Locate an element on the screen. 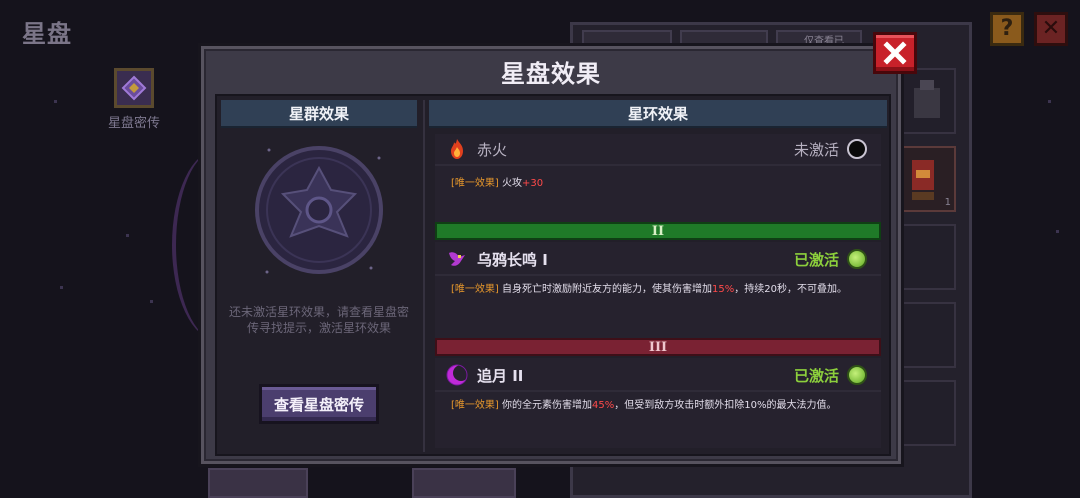 Image resolution: width=1080 pixels, height=498 pixels. rune-book-icon is located at coordinates (134, 88).